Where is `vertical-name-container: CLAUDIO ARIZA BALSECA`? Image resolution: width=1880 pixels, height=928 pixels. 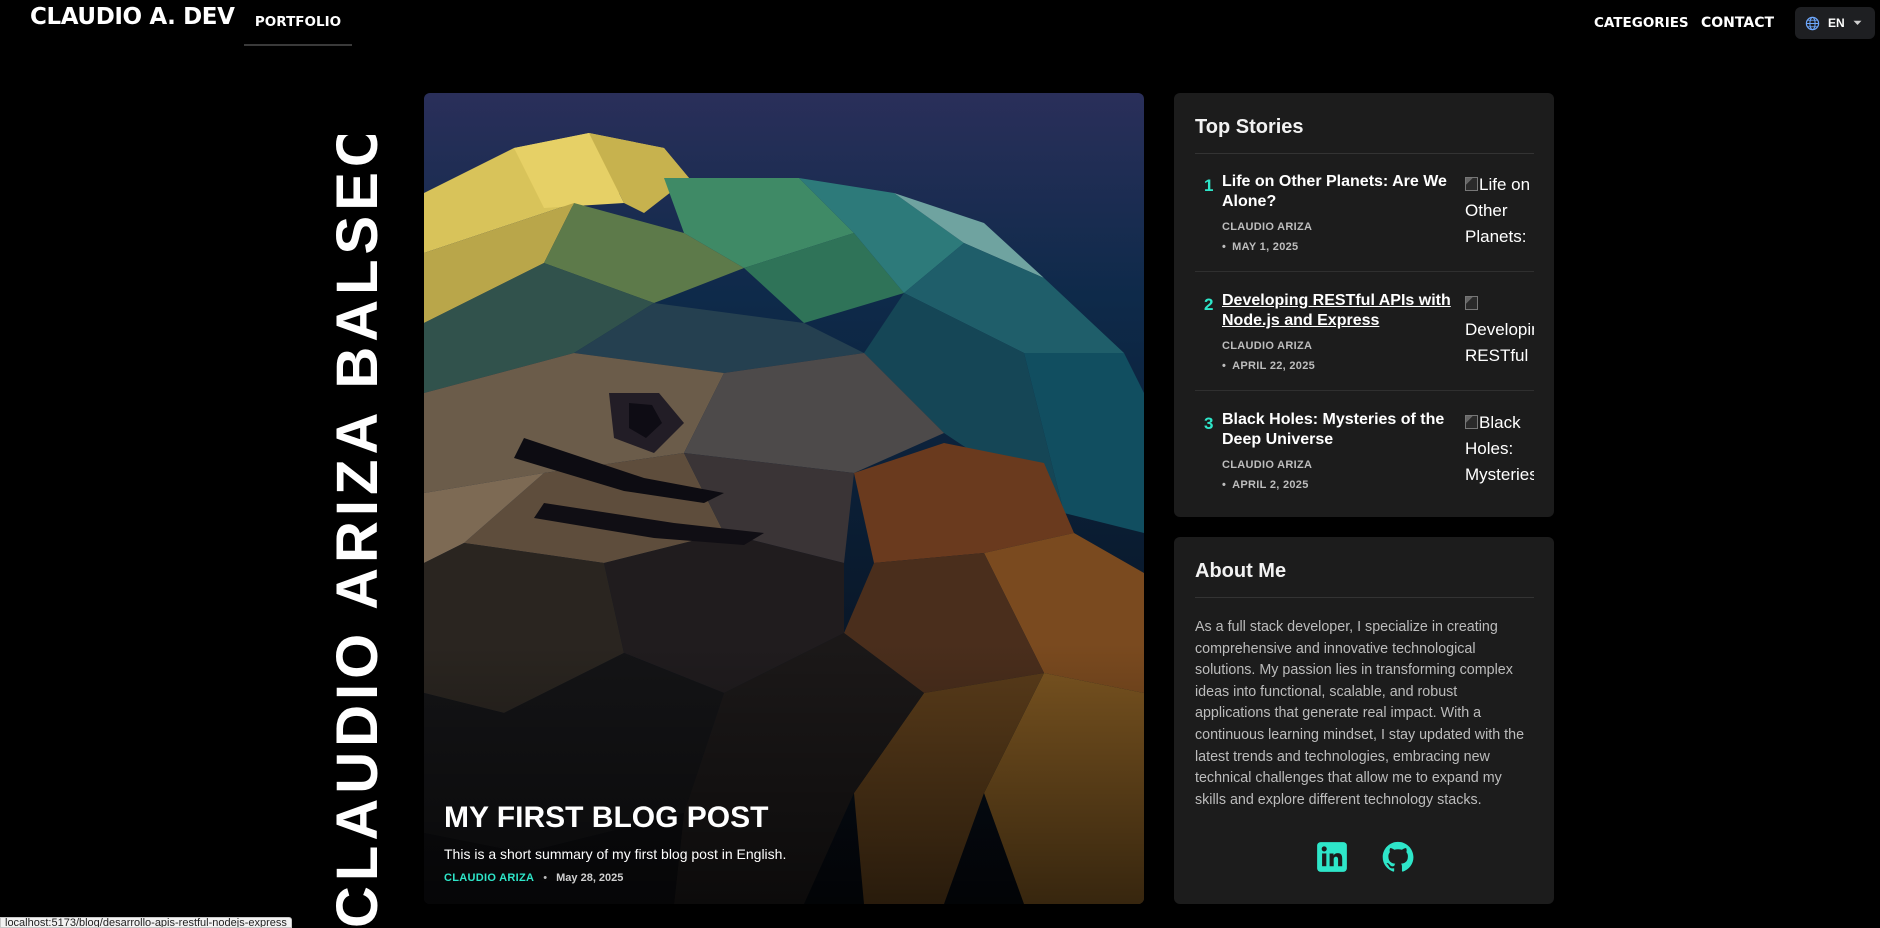 vertical-name-container: CLAUDIO ARIZA BALSECA is located at coordinates (350, 531).